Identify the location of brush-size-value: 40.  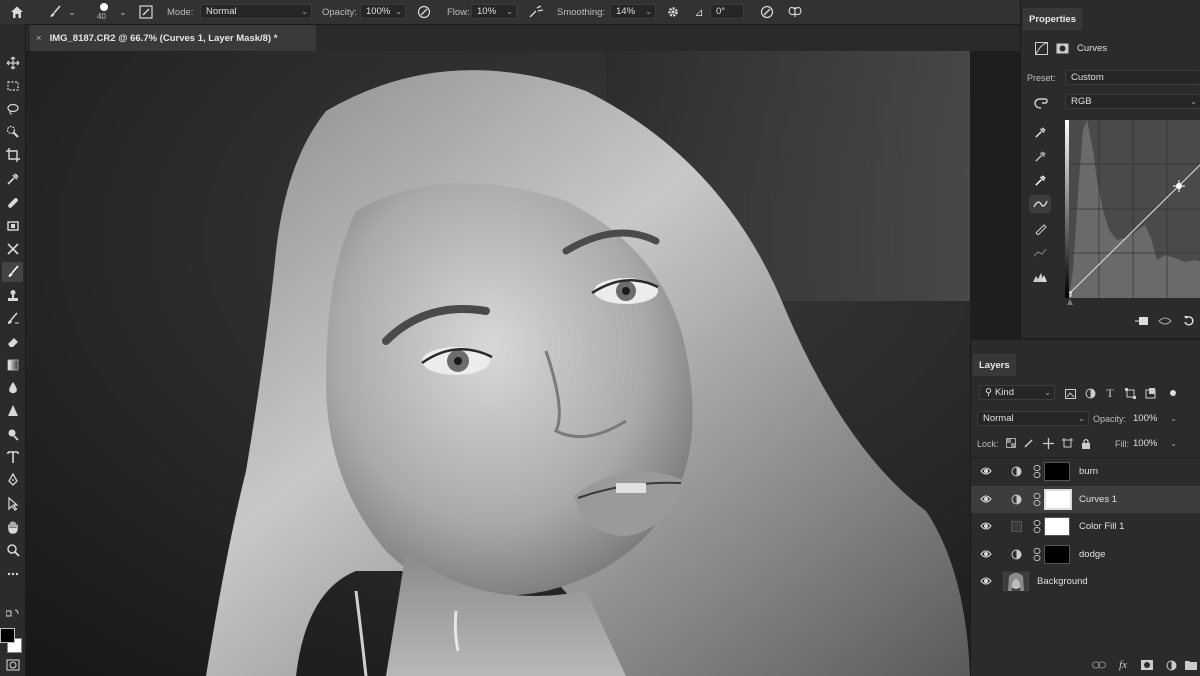
(101, 16).